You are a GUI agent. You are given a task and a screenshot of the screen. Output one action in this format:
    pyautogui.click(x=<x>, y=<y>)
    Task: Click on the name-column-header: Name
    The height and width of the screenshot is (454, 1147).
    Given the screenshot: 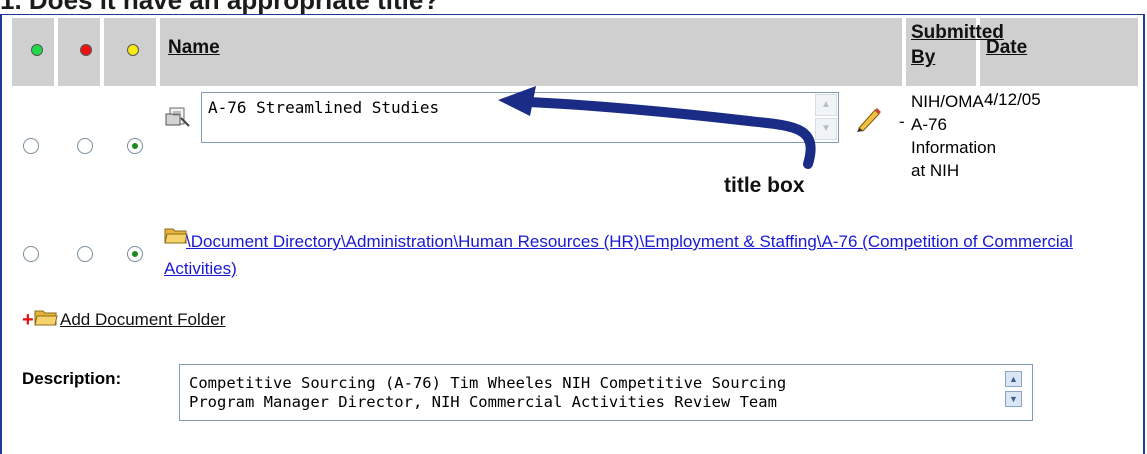 What is the action you would take?
    pyautogui.click(x=194, y=48)
    